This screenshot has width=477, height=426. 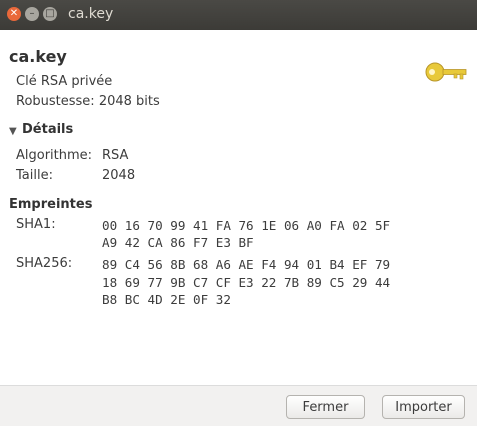 I want to click on algorithm-label: Algorithme:, so click(x=54, y=155).